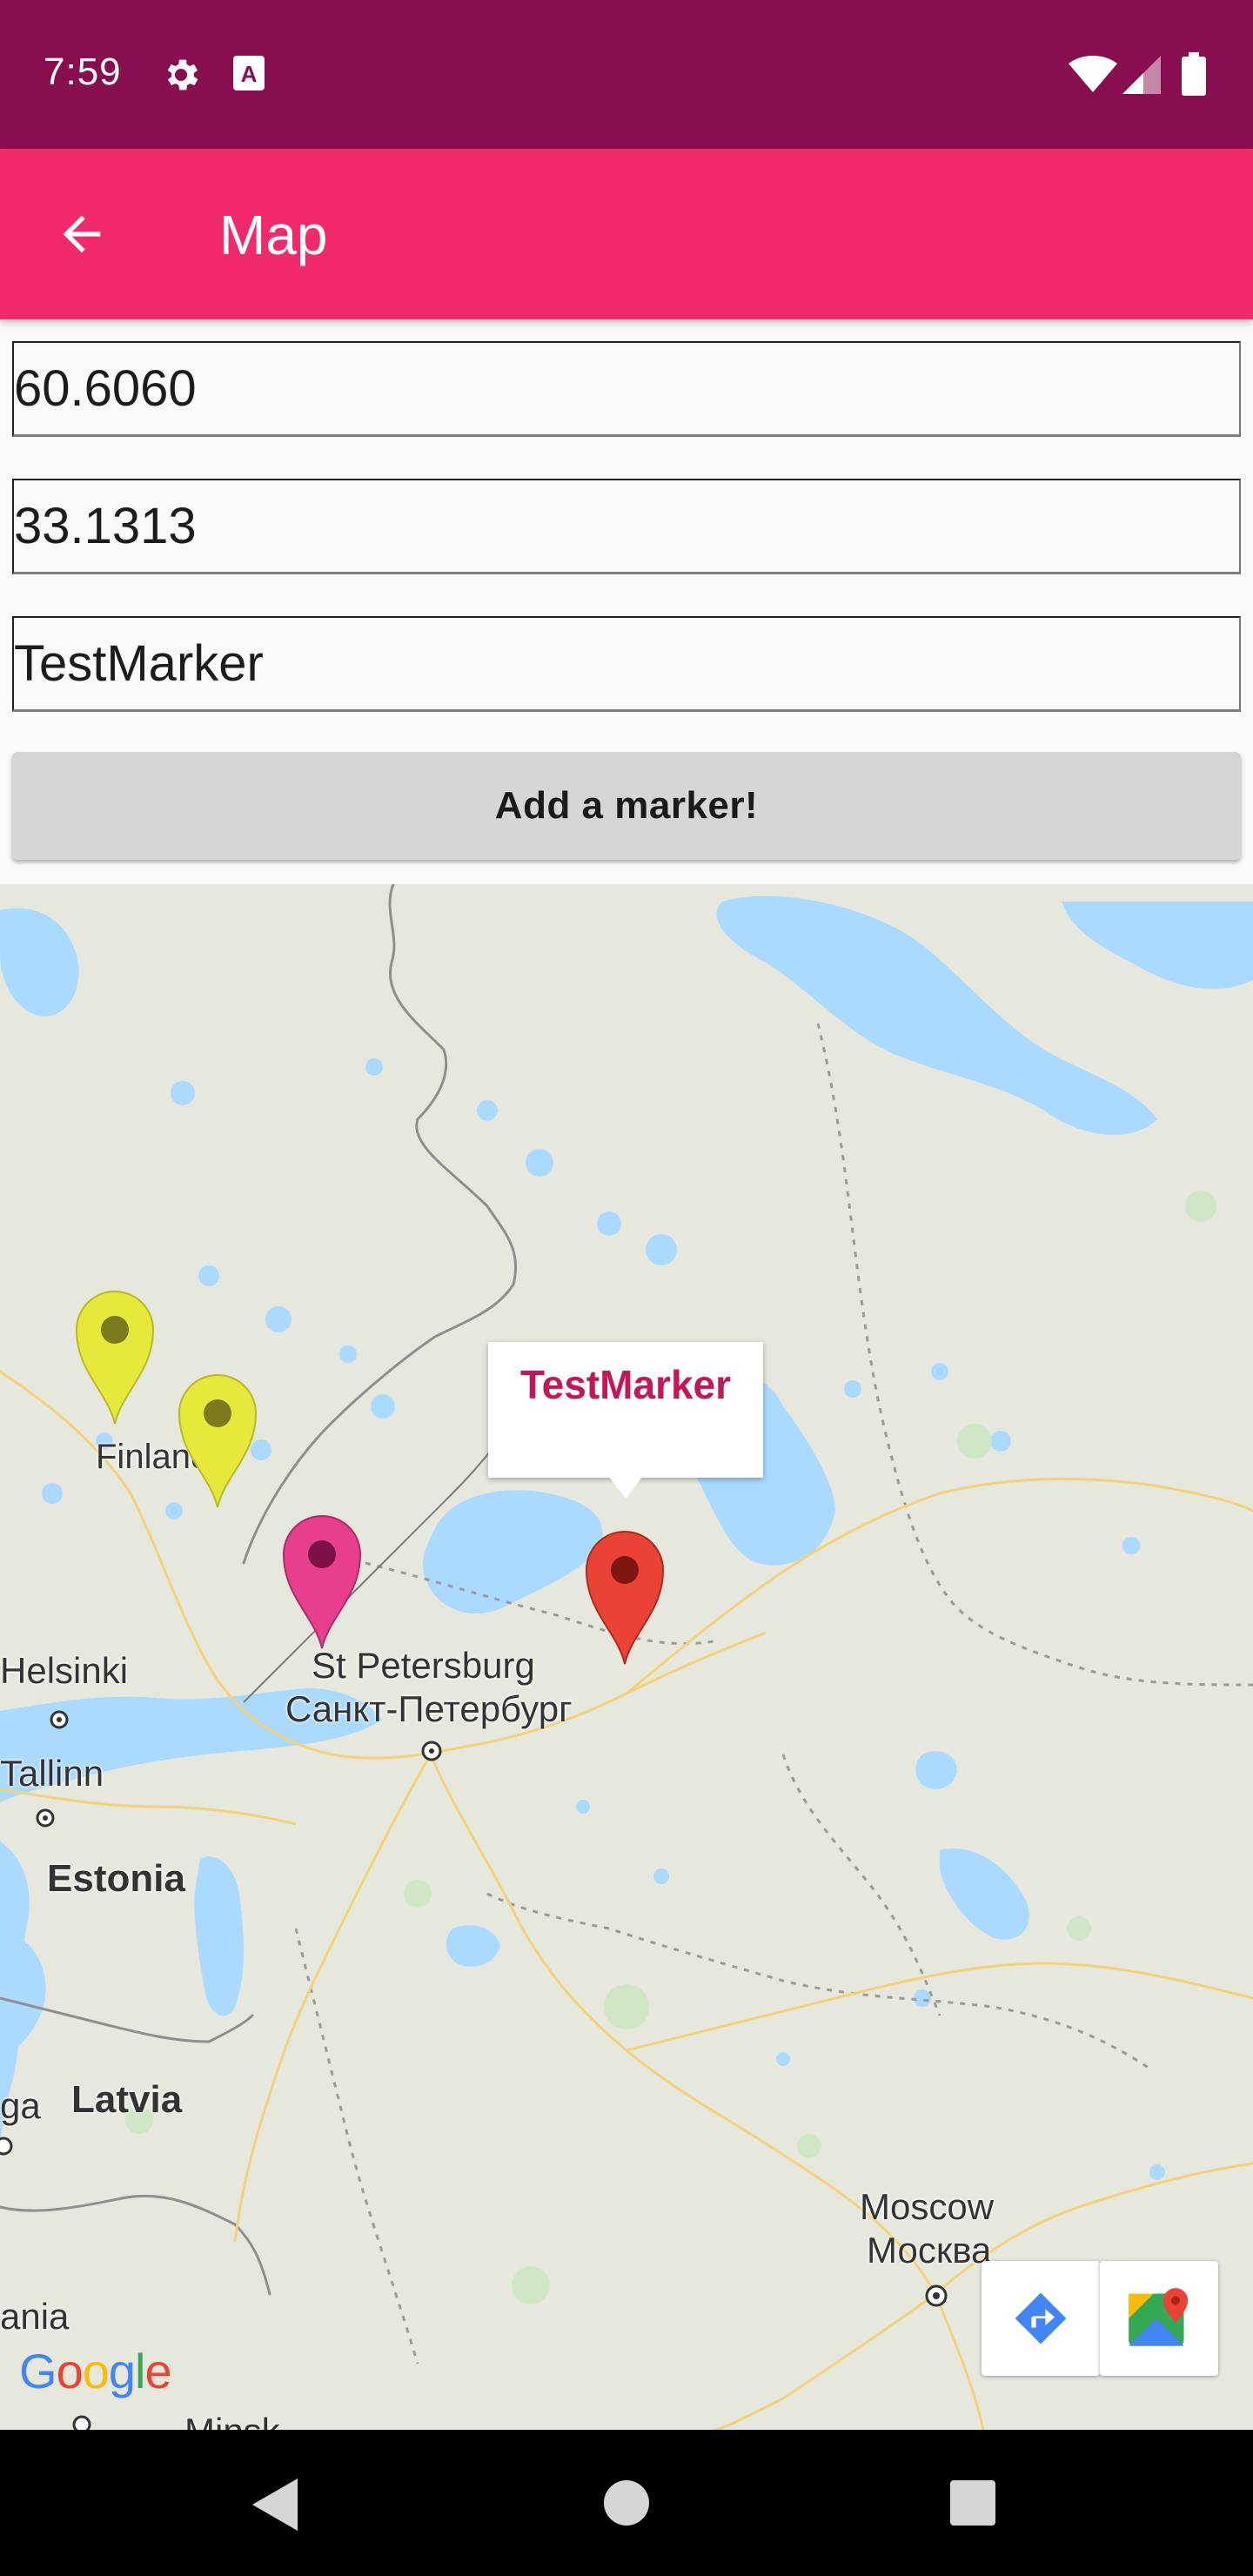 This screenshot has width=1253, height=2576. What do you see at coordinates (122, 2371) in the screenshot?
I see `google-logo-letter: g` at bounding box center [122, 2371].